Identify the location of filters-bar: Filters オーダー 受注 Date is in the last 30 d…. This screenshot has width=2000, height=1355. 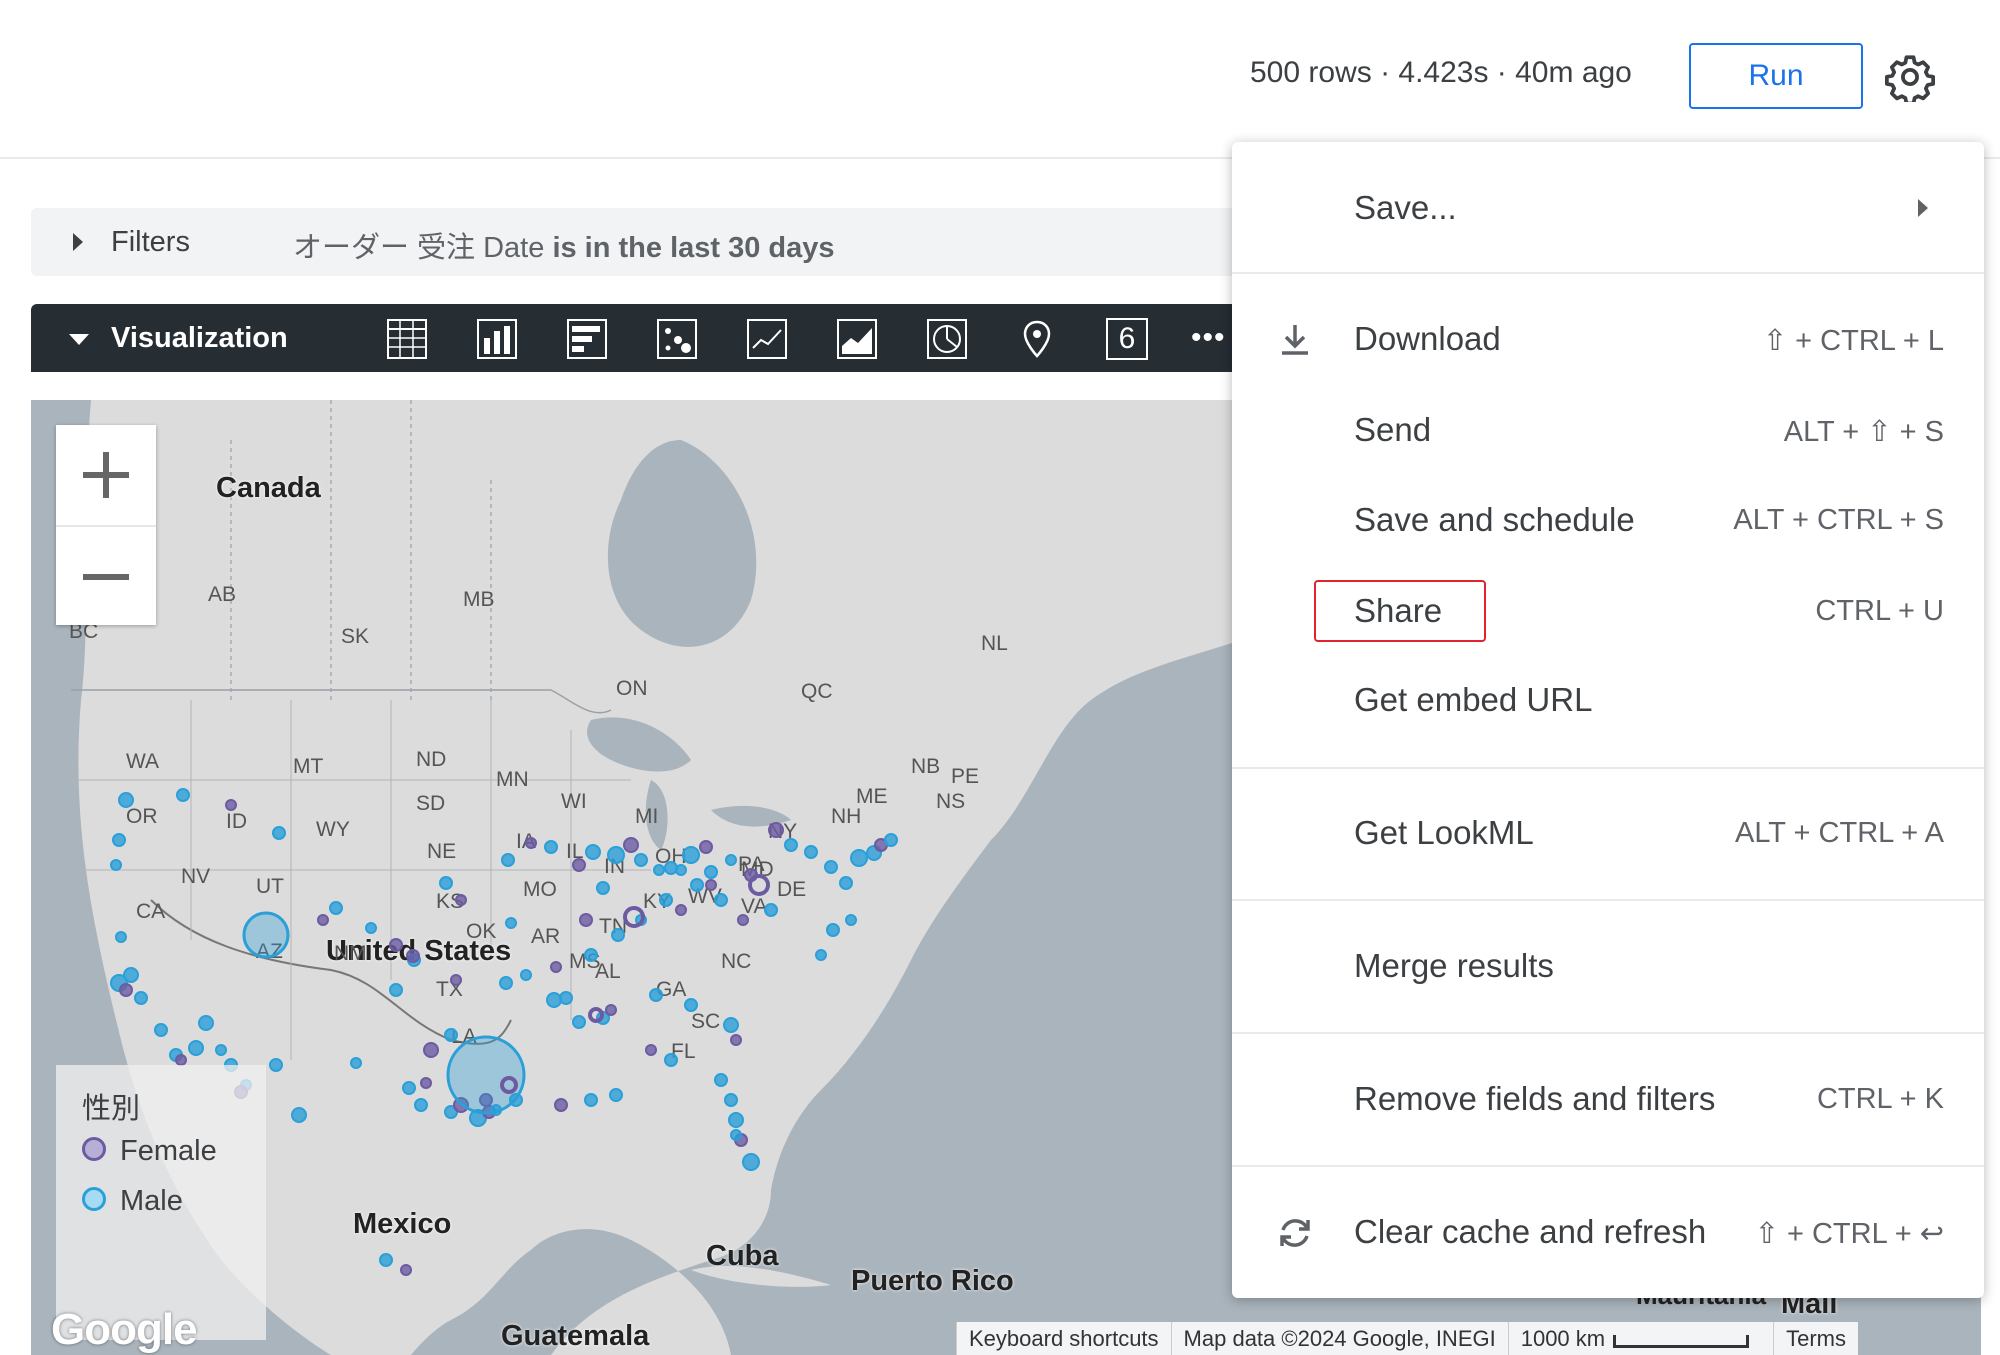
(661, 242).